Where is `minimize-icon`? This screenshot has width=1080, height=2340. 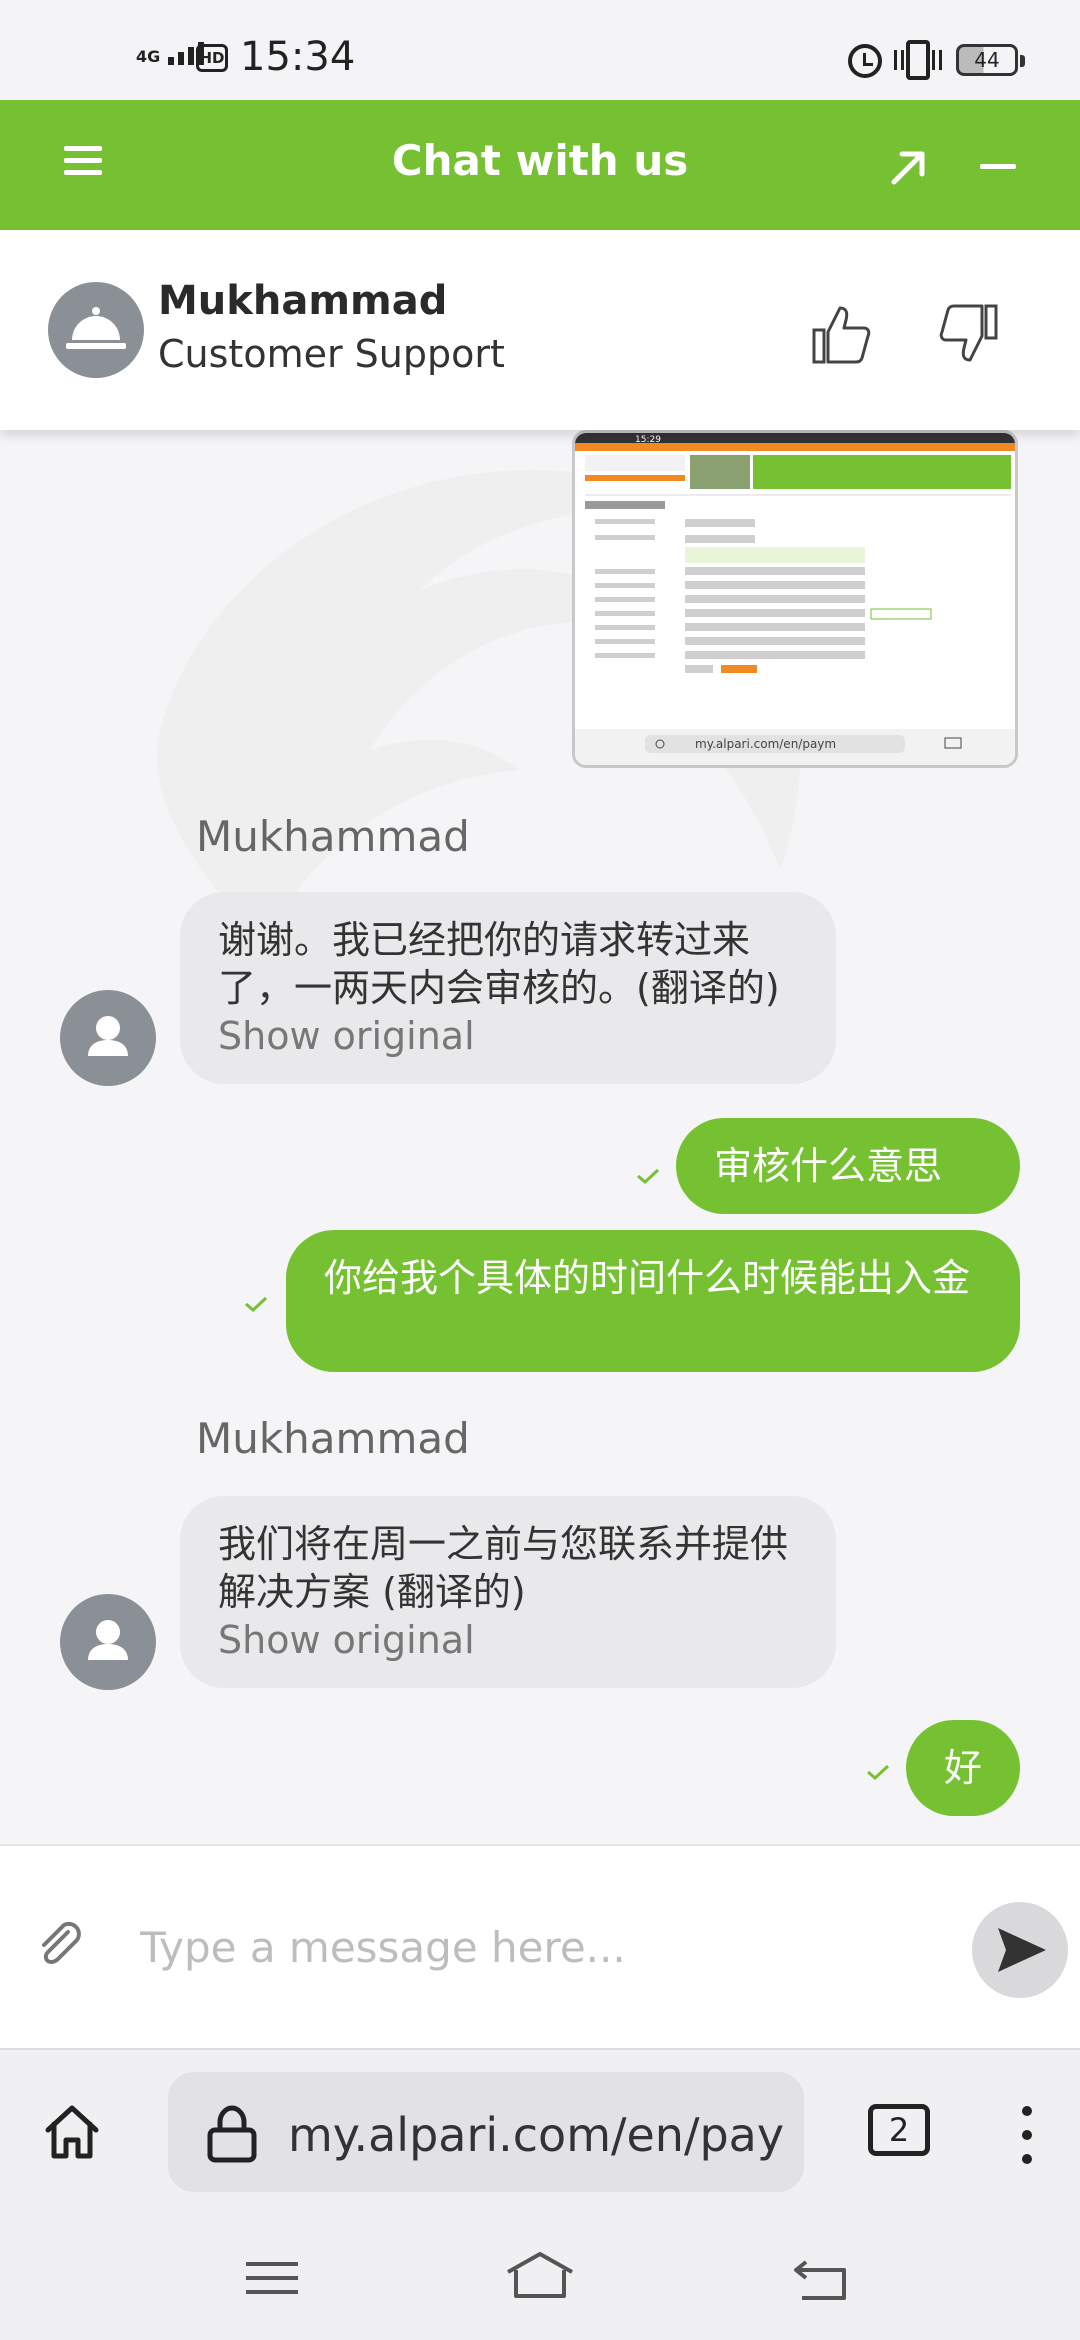 minimize-icon is located at coordinates (999, 167).